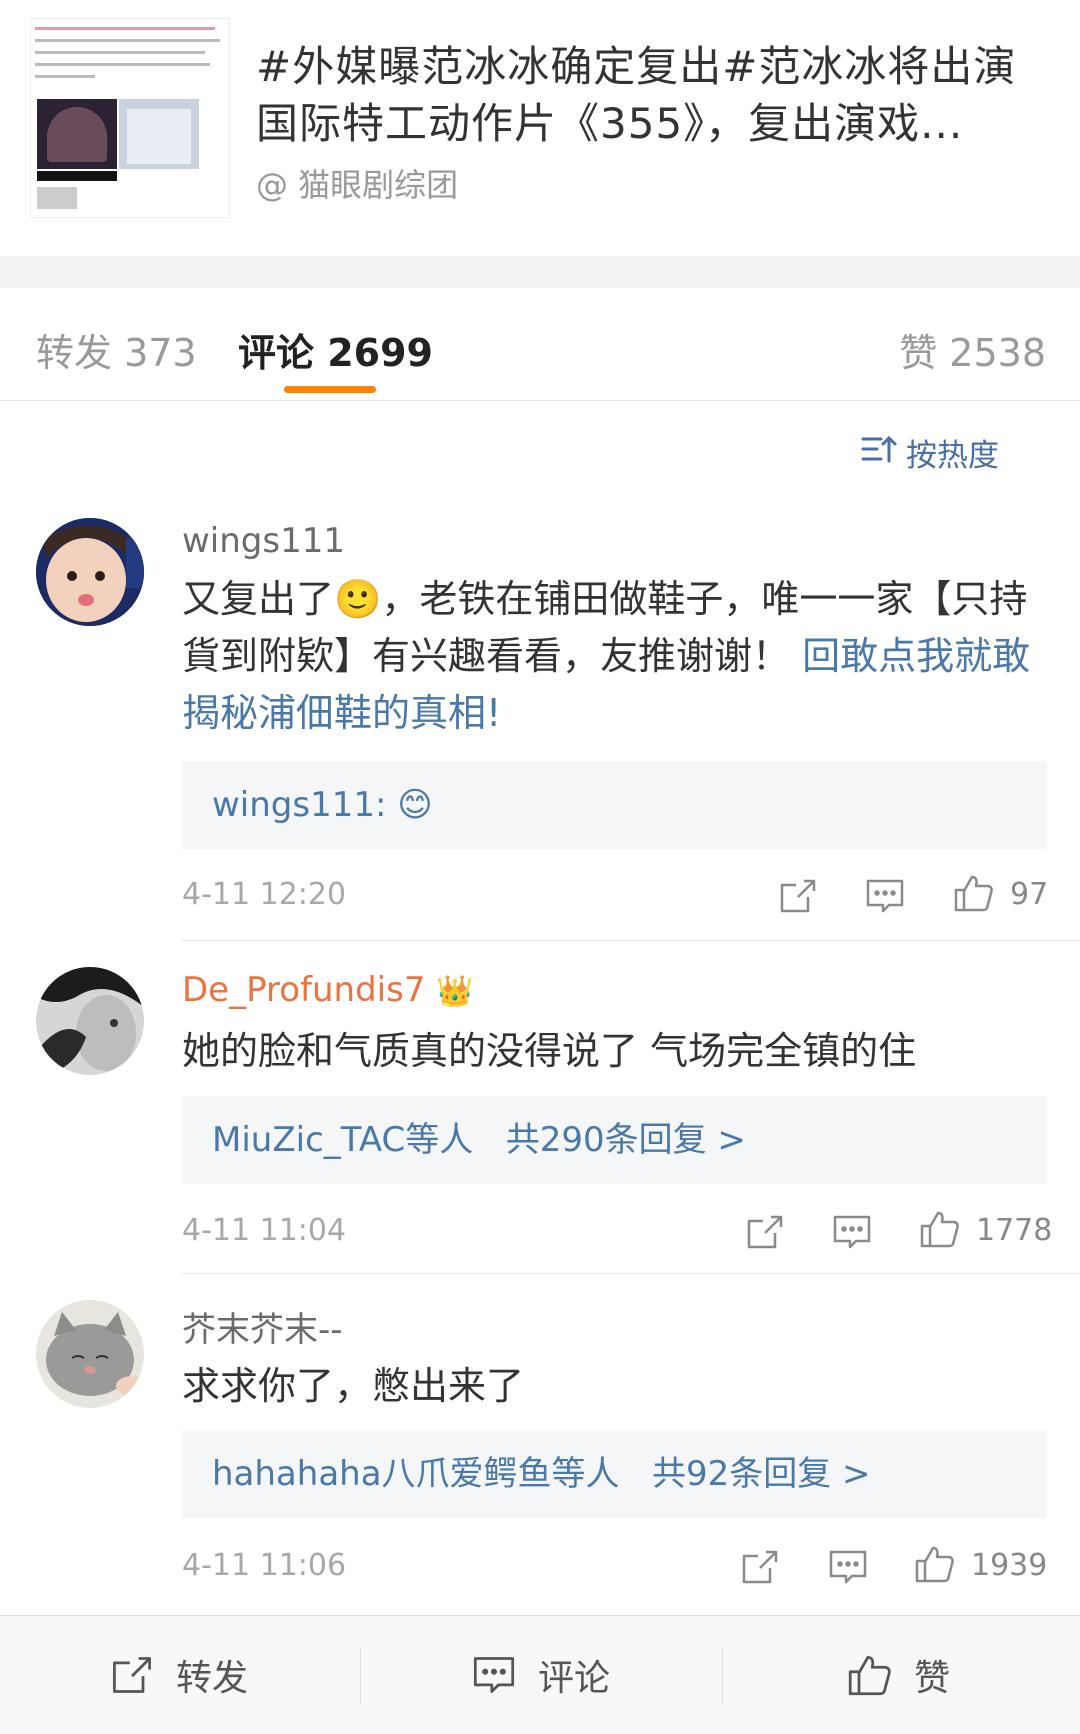 This screenshot has height=1734, width=1080. I want to click on reply-box: hahahaha八爪爱鳄鱼等人 共92条回复 >, so click(614, 1474).